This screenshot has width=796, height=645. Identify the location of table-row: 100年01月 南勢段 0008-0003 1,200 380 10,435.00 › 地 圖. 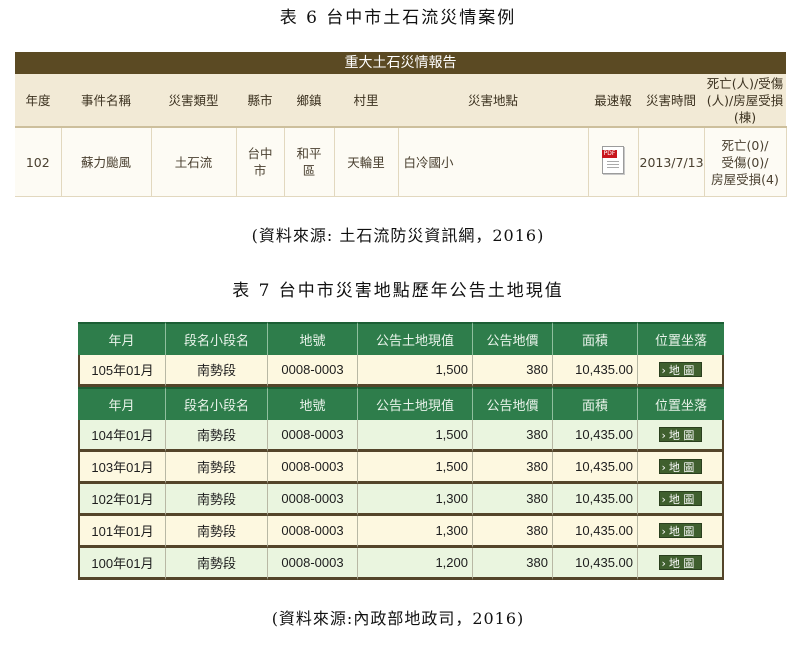
(401, 564).